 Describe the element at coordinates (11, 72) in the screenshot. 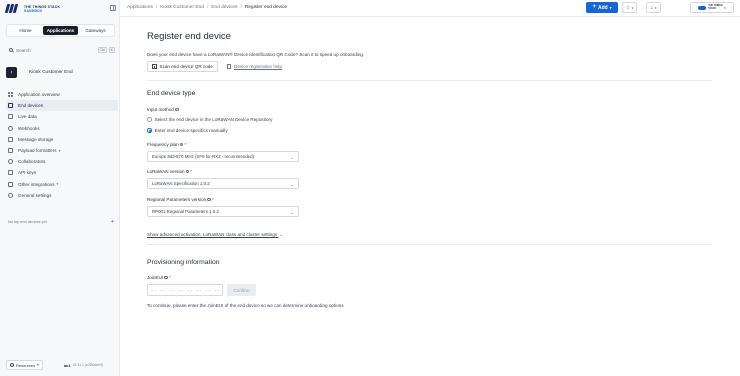

I see `back-arrow-icon: ‹` at that location.